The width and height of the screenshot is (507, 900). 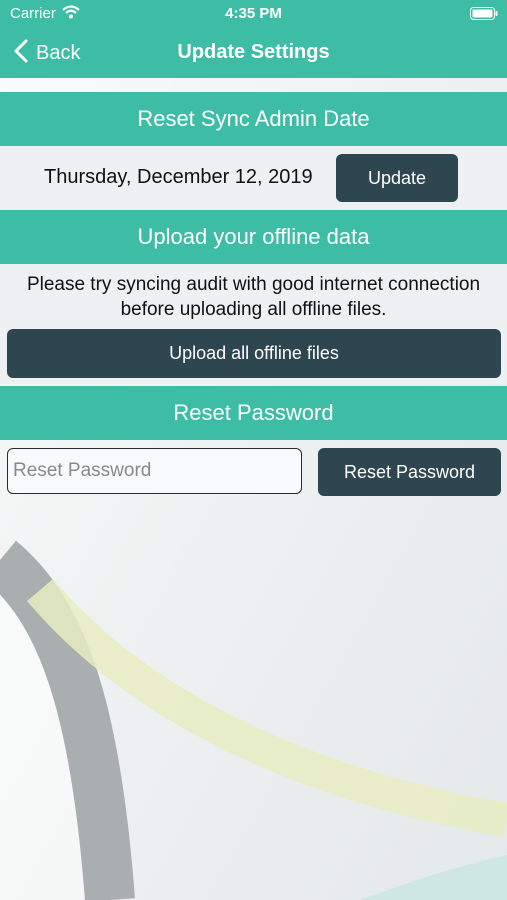 I want to click on sync-section-header: Reset Sync Admin Date, so click(x=253, y=119).